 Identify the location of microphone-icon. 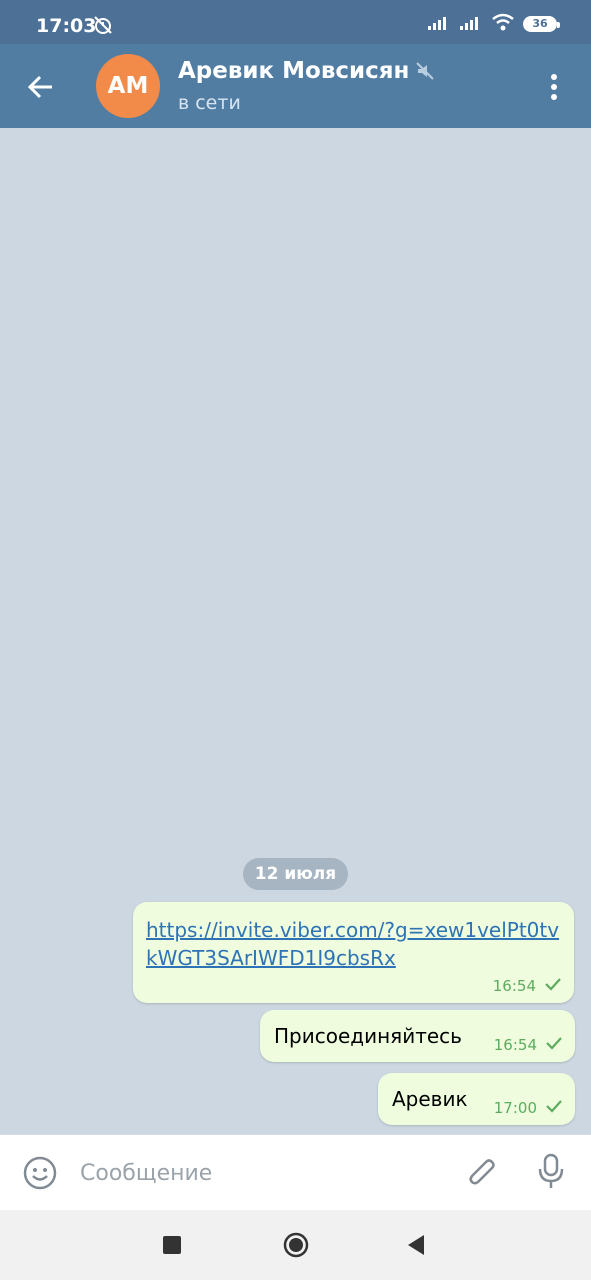
(551, 1174).